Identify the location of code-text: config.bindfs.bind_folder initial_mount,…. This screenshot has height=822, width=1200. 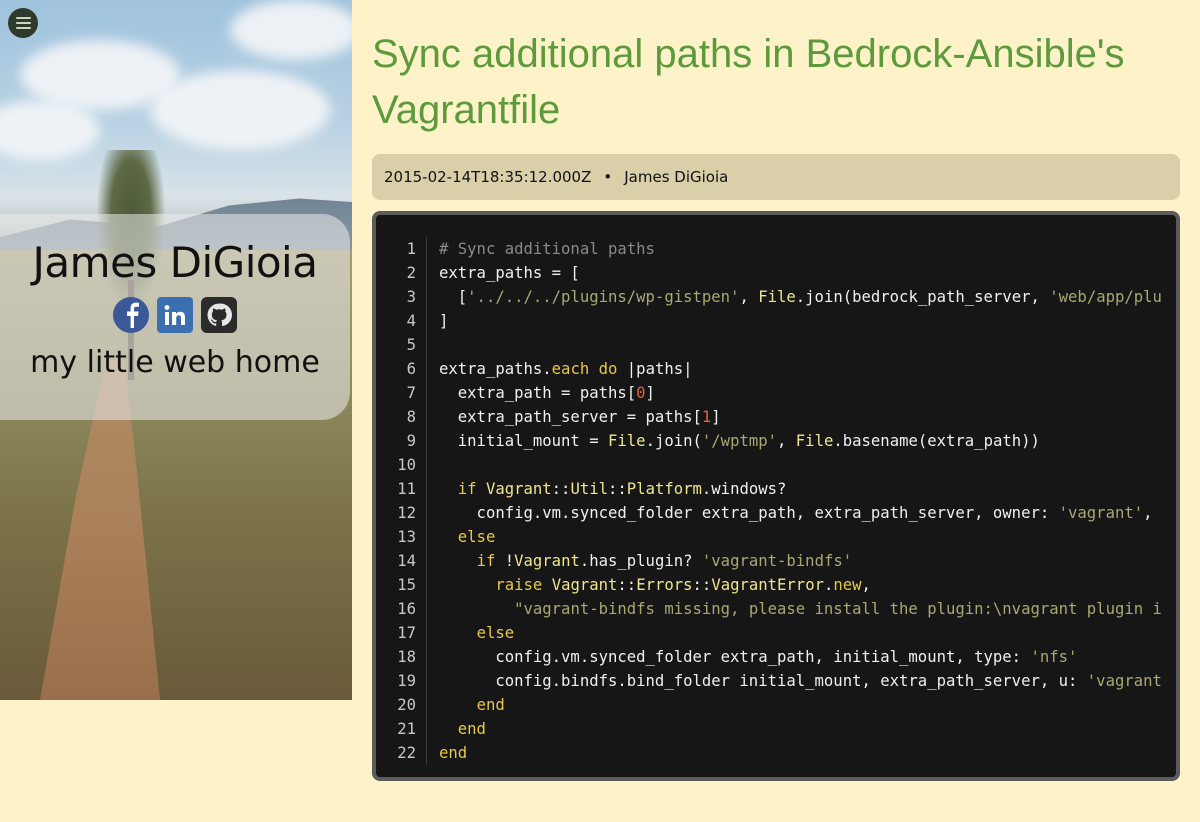
(800, 681).